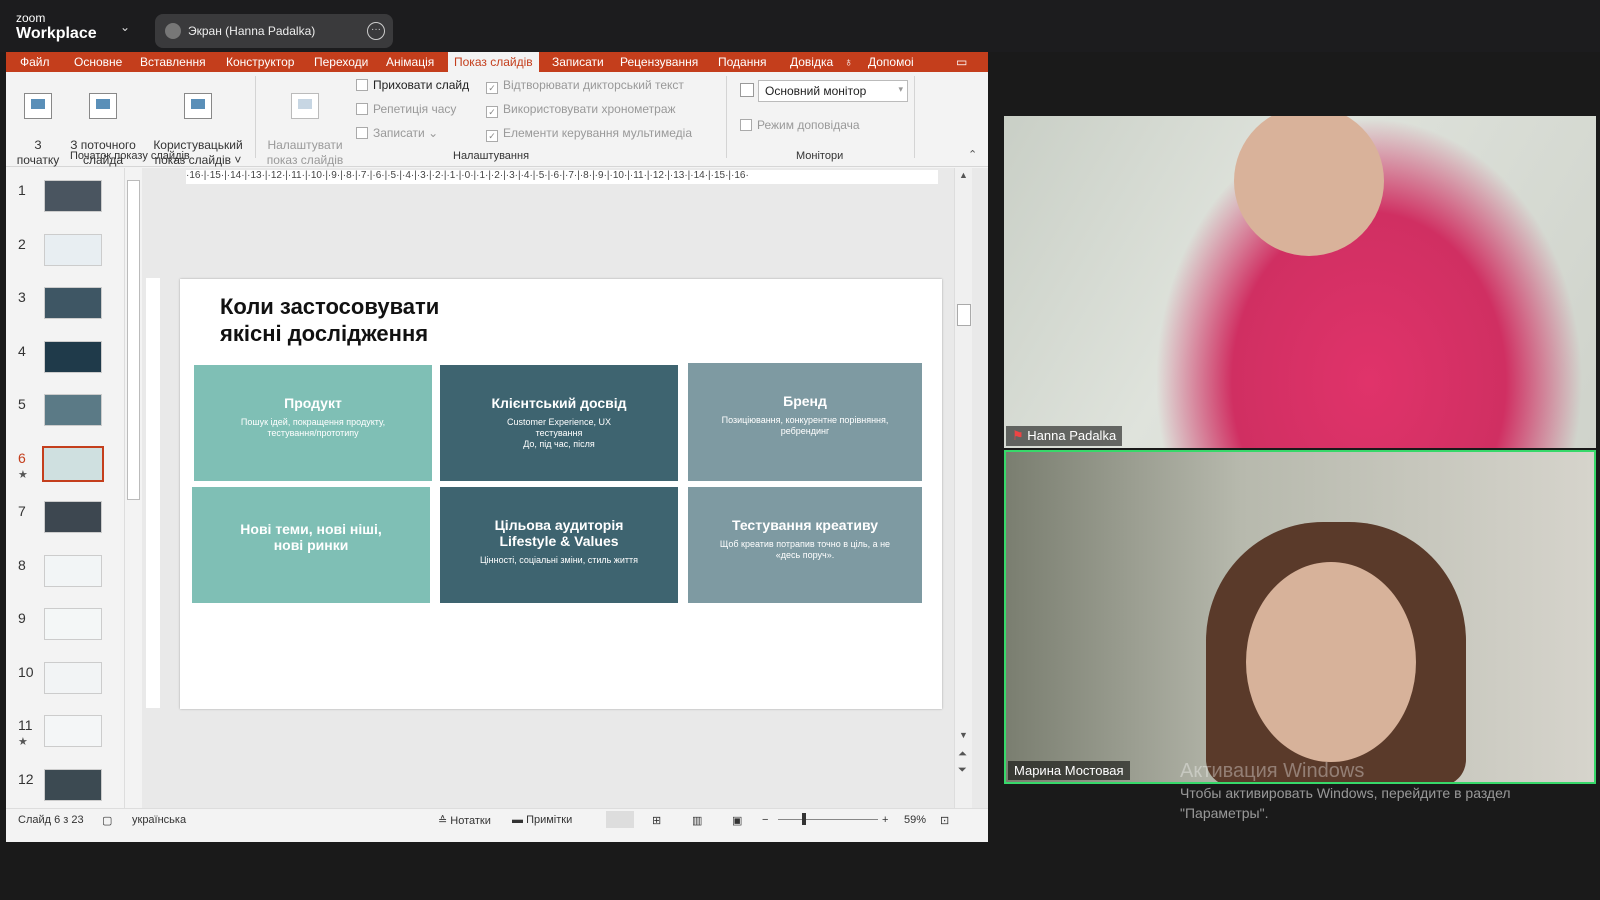  Describe the element at coordinates (963, 488) in the screenshot. I see `editor-scrollbar: ▲ ▼ ⏶ ⏷` at that location.